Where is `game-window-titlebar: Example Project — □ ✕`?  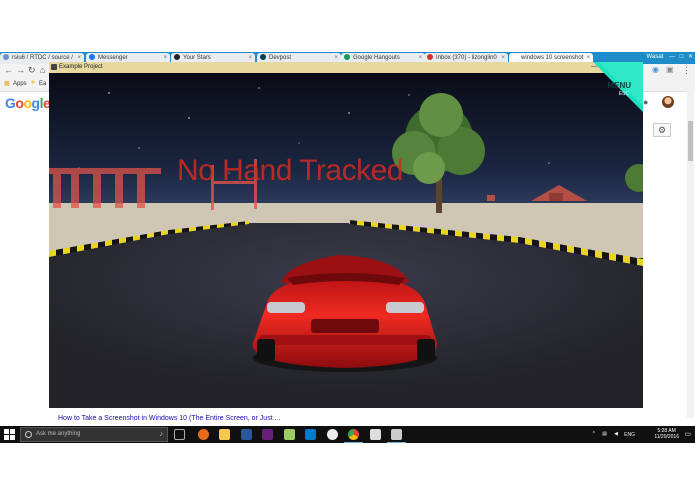 game-window-titlebar: Example Project — □ ✕ is located at coordinates (346, 67).